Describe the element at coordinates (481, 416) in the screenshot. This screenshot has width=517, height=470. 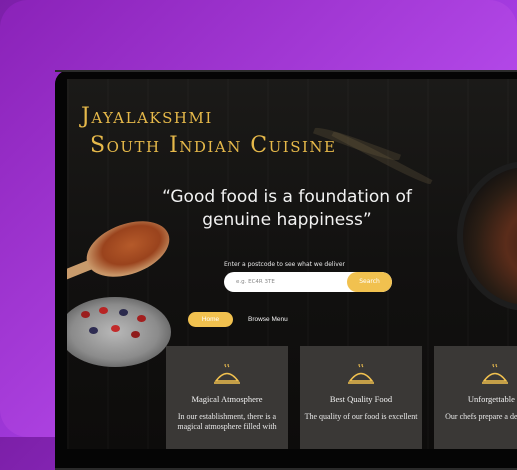
I see `feature-description: Our chefs prepare a delicious d` at that location.